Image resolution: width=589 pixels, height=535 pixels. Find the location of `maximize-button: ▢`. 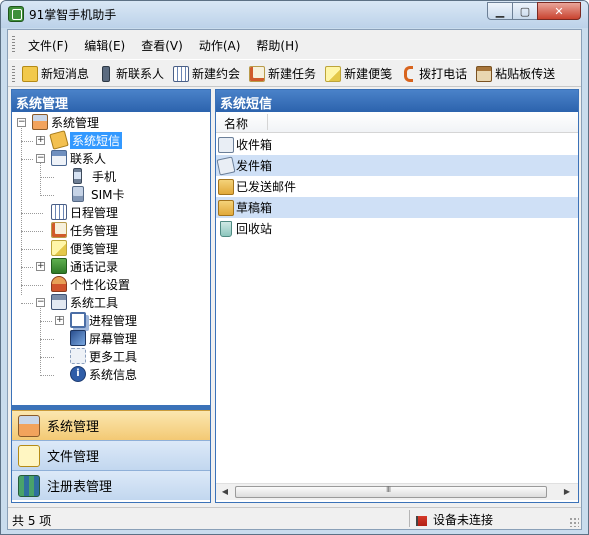

maximize-button: ▢ is located at coordinates (525, 11).